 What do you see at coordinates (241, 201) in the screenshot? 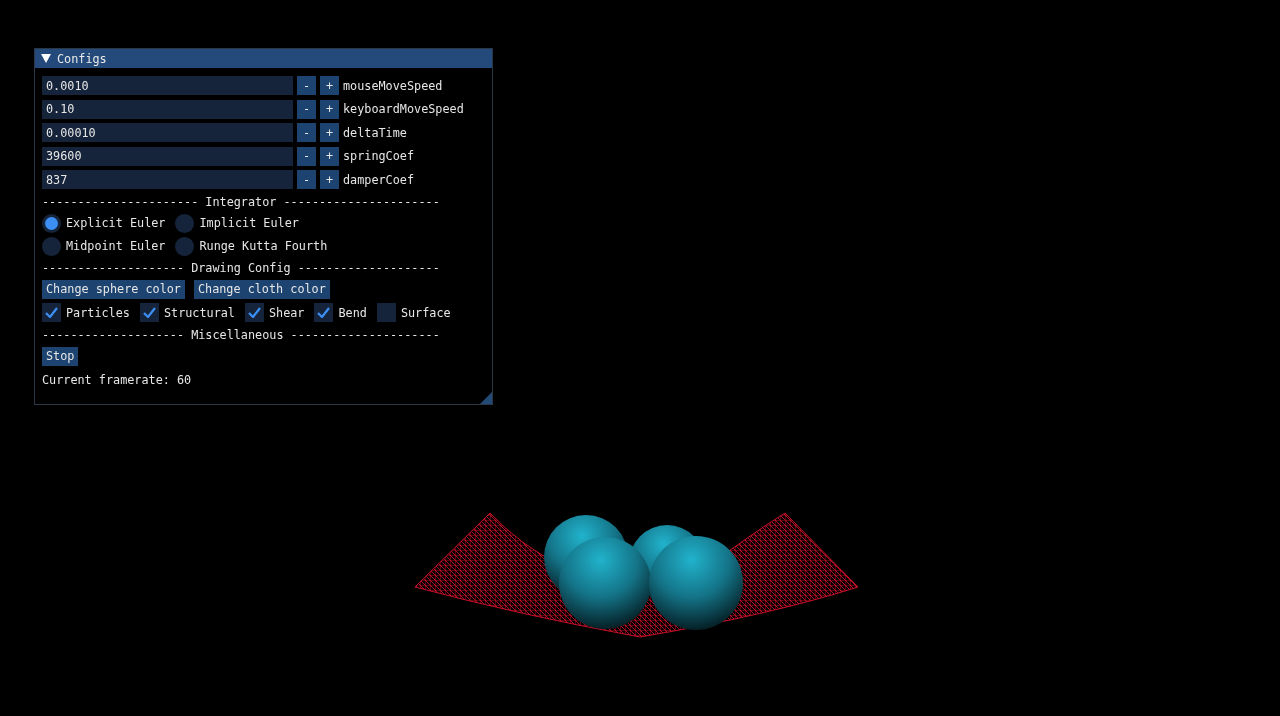
I see `section-separator: ---------------------- Integrator ----------------------` at bounding box center [241, 201].